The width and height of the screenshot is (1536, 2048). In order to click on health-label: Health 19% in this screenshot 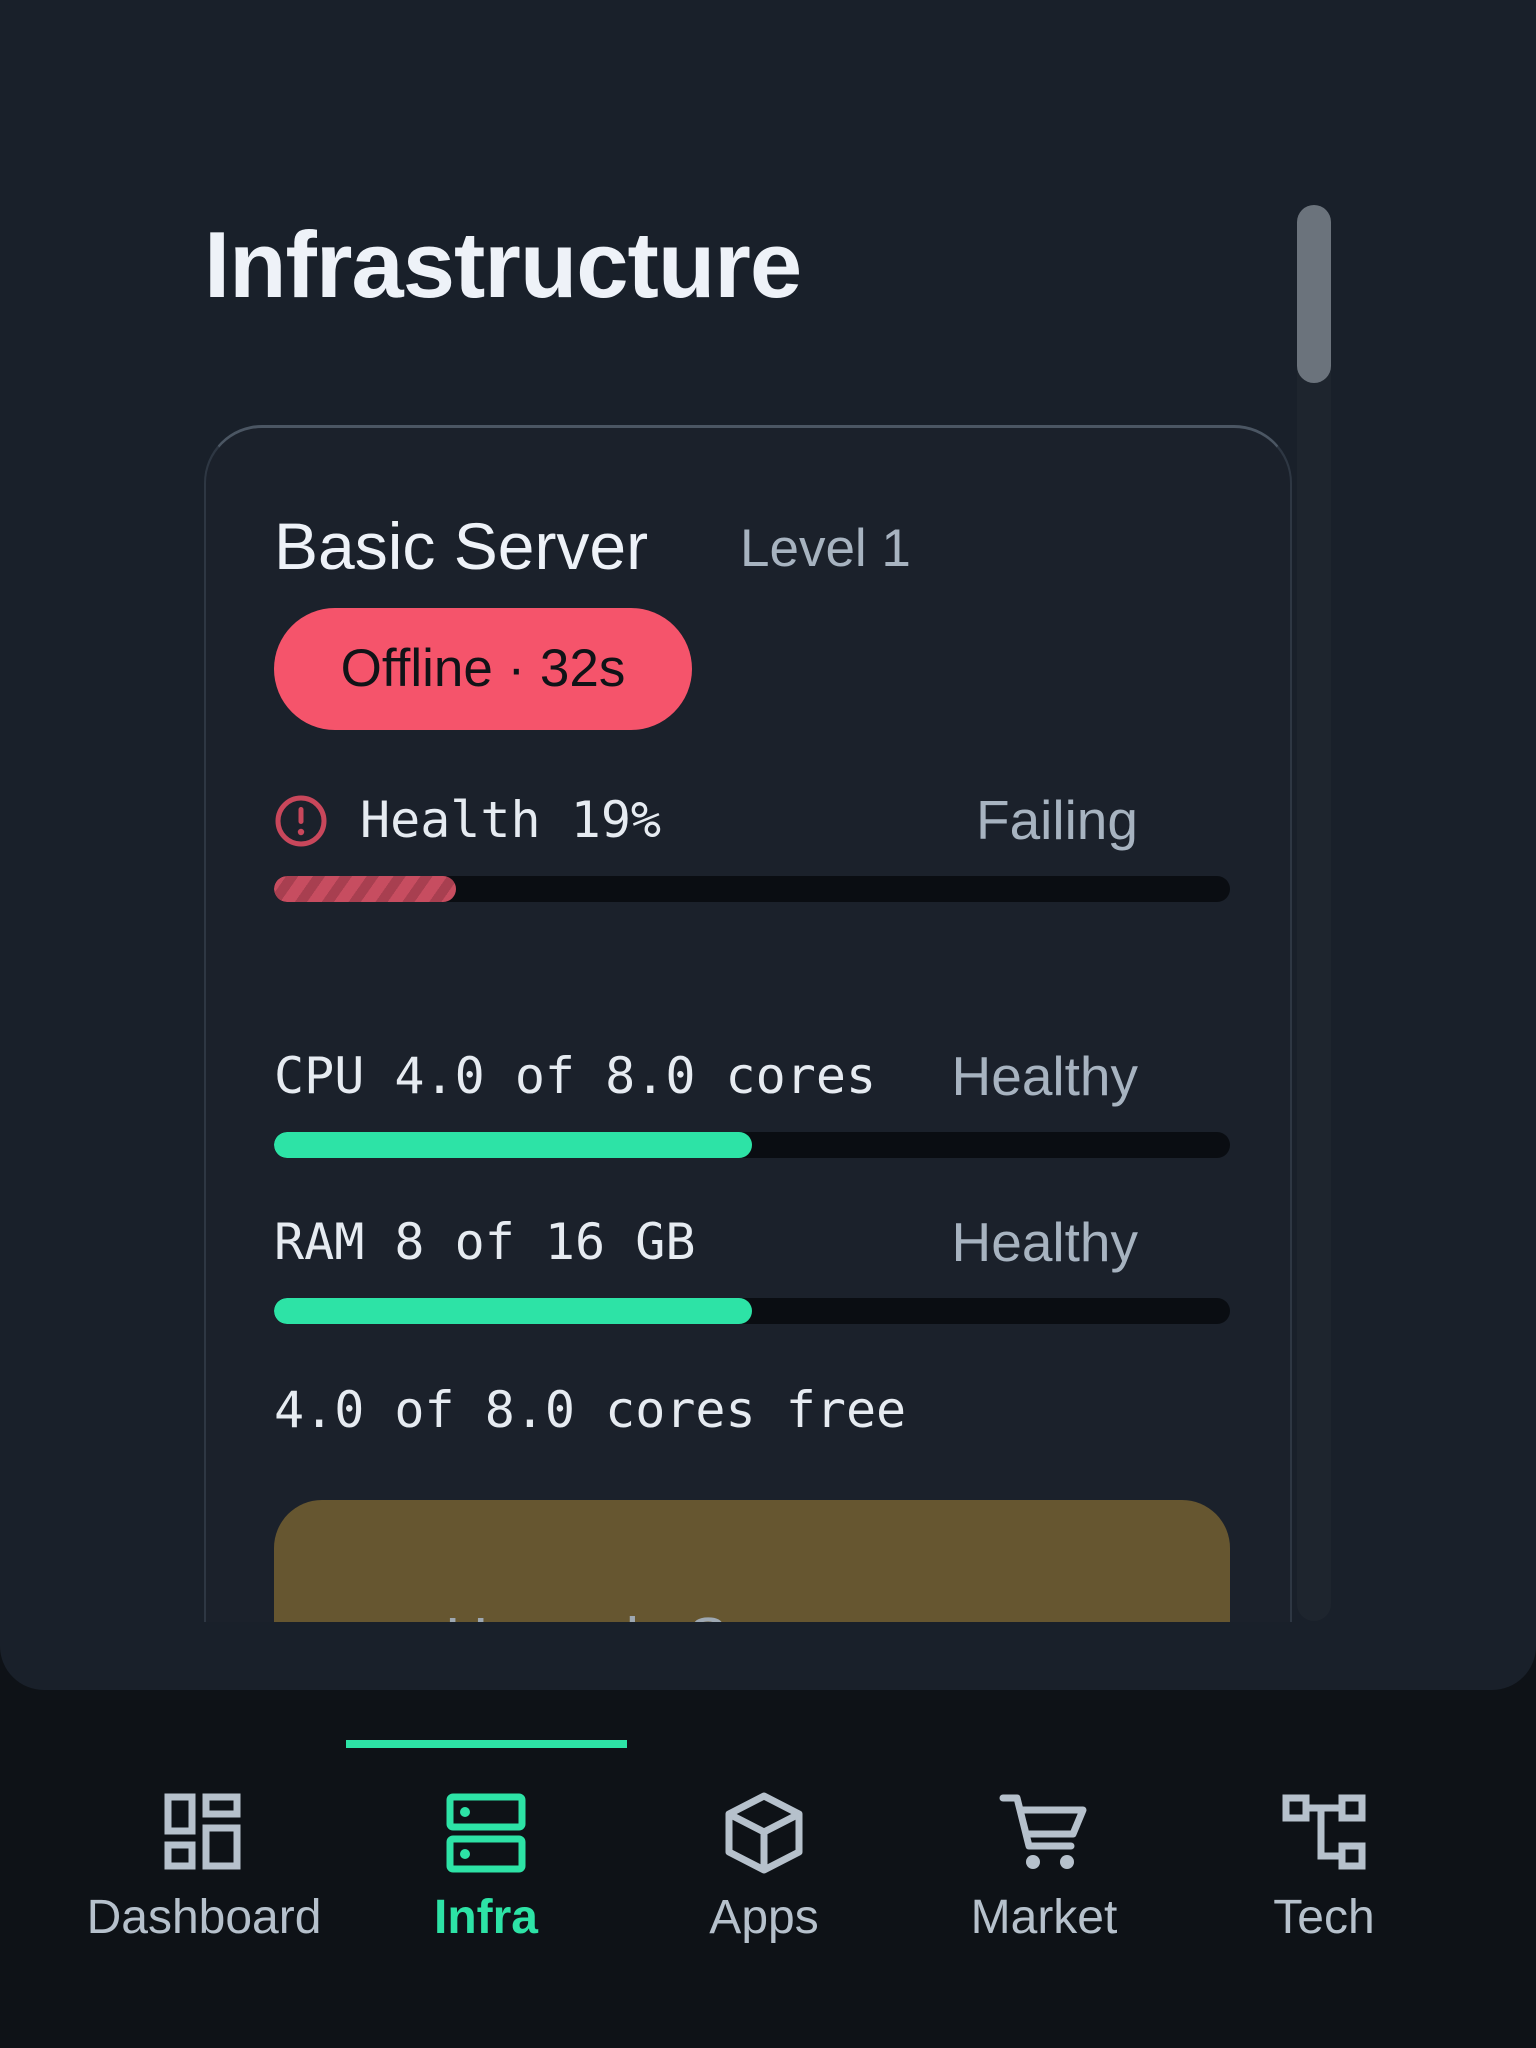, I will do `click(511, 820)`.